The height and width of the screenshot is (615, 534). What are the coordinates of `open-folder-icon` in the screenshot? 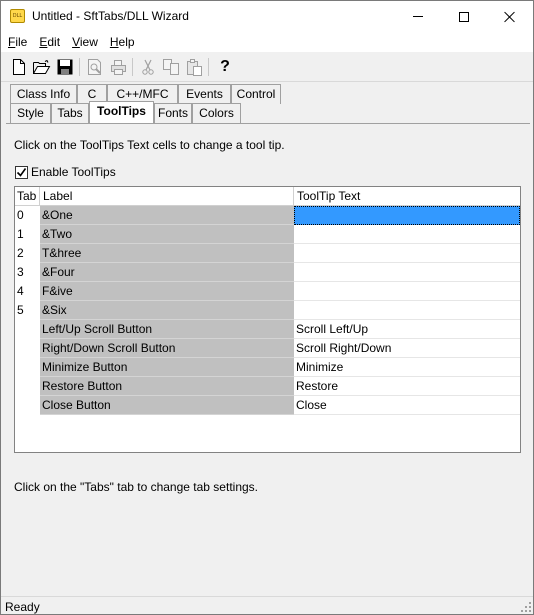 It's located at (42, 66).